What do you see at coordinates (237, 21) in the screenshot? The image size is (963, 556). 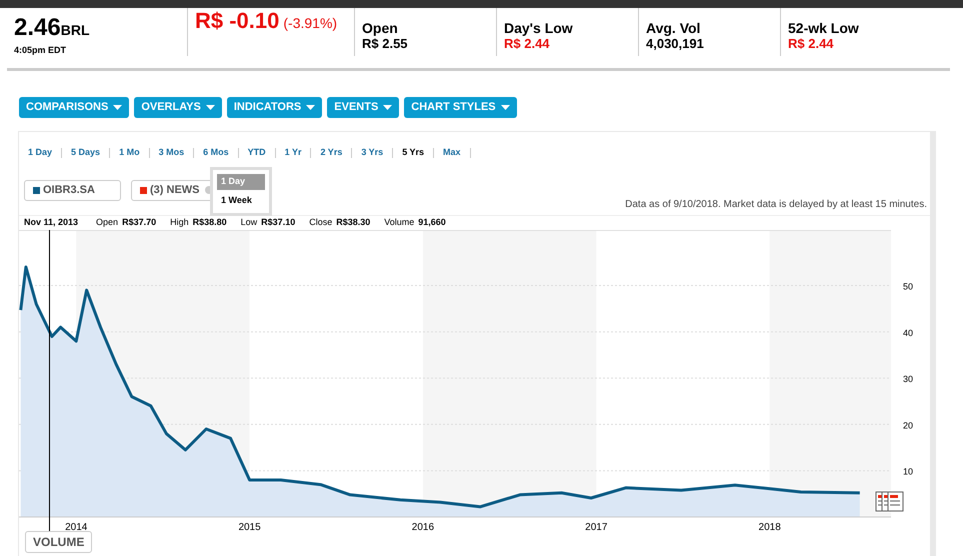 I see `price-change: R$ -0.10` at bounding box center [237, 21].